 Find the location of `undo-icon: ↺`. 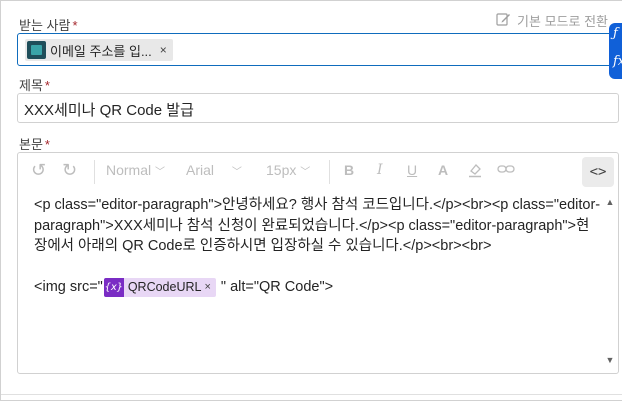

undo-icon: ↺ is located at coordinates (38, 170).